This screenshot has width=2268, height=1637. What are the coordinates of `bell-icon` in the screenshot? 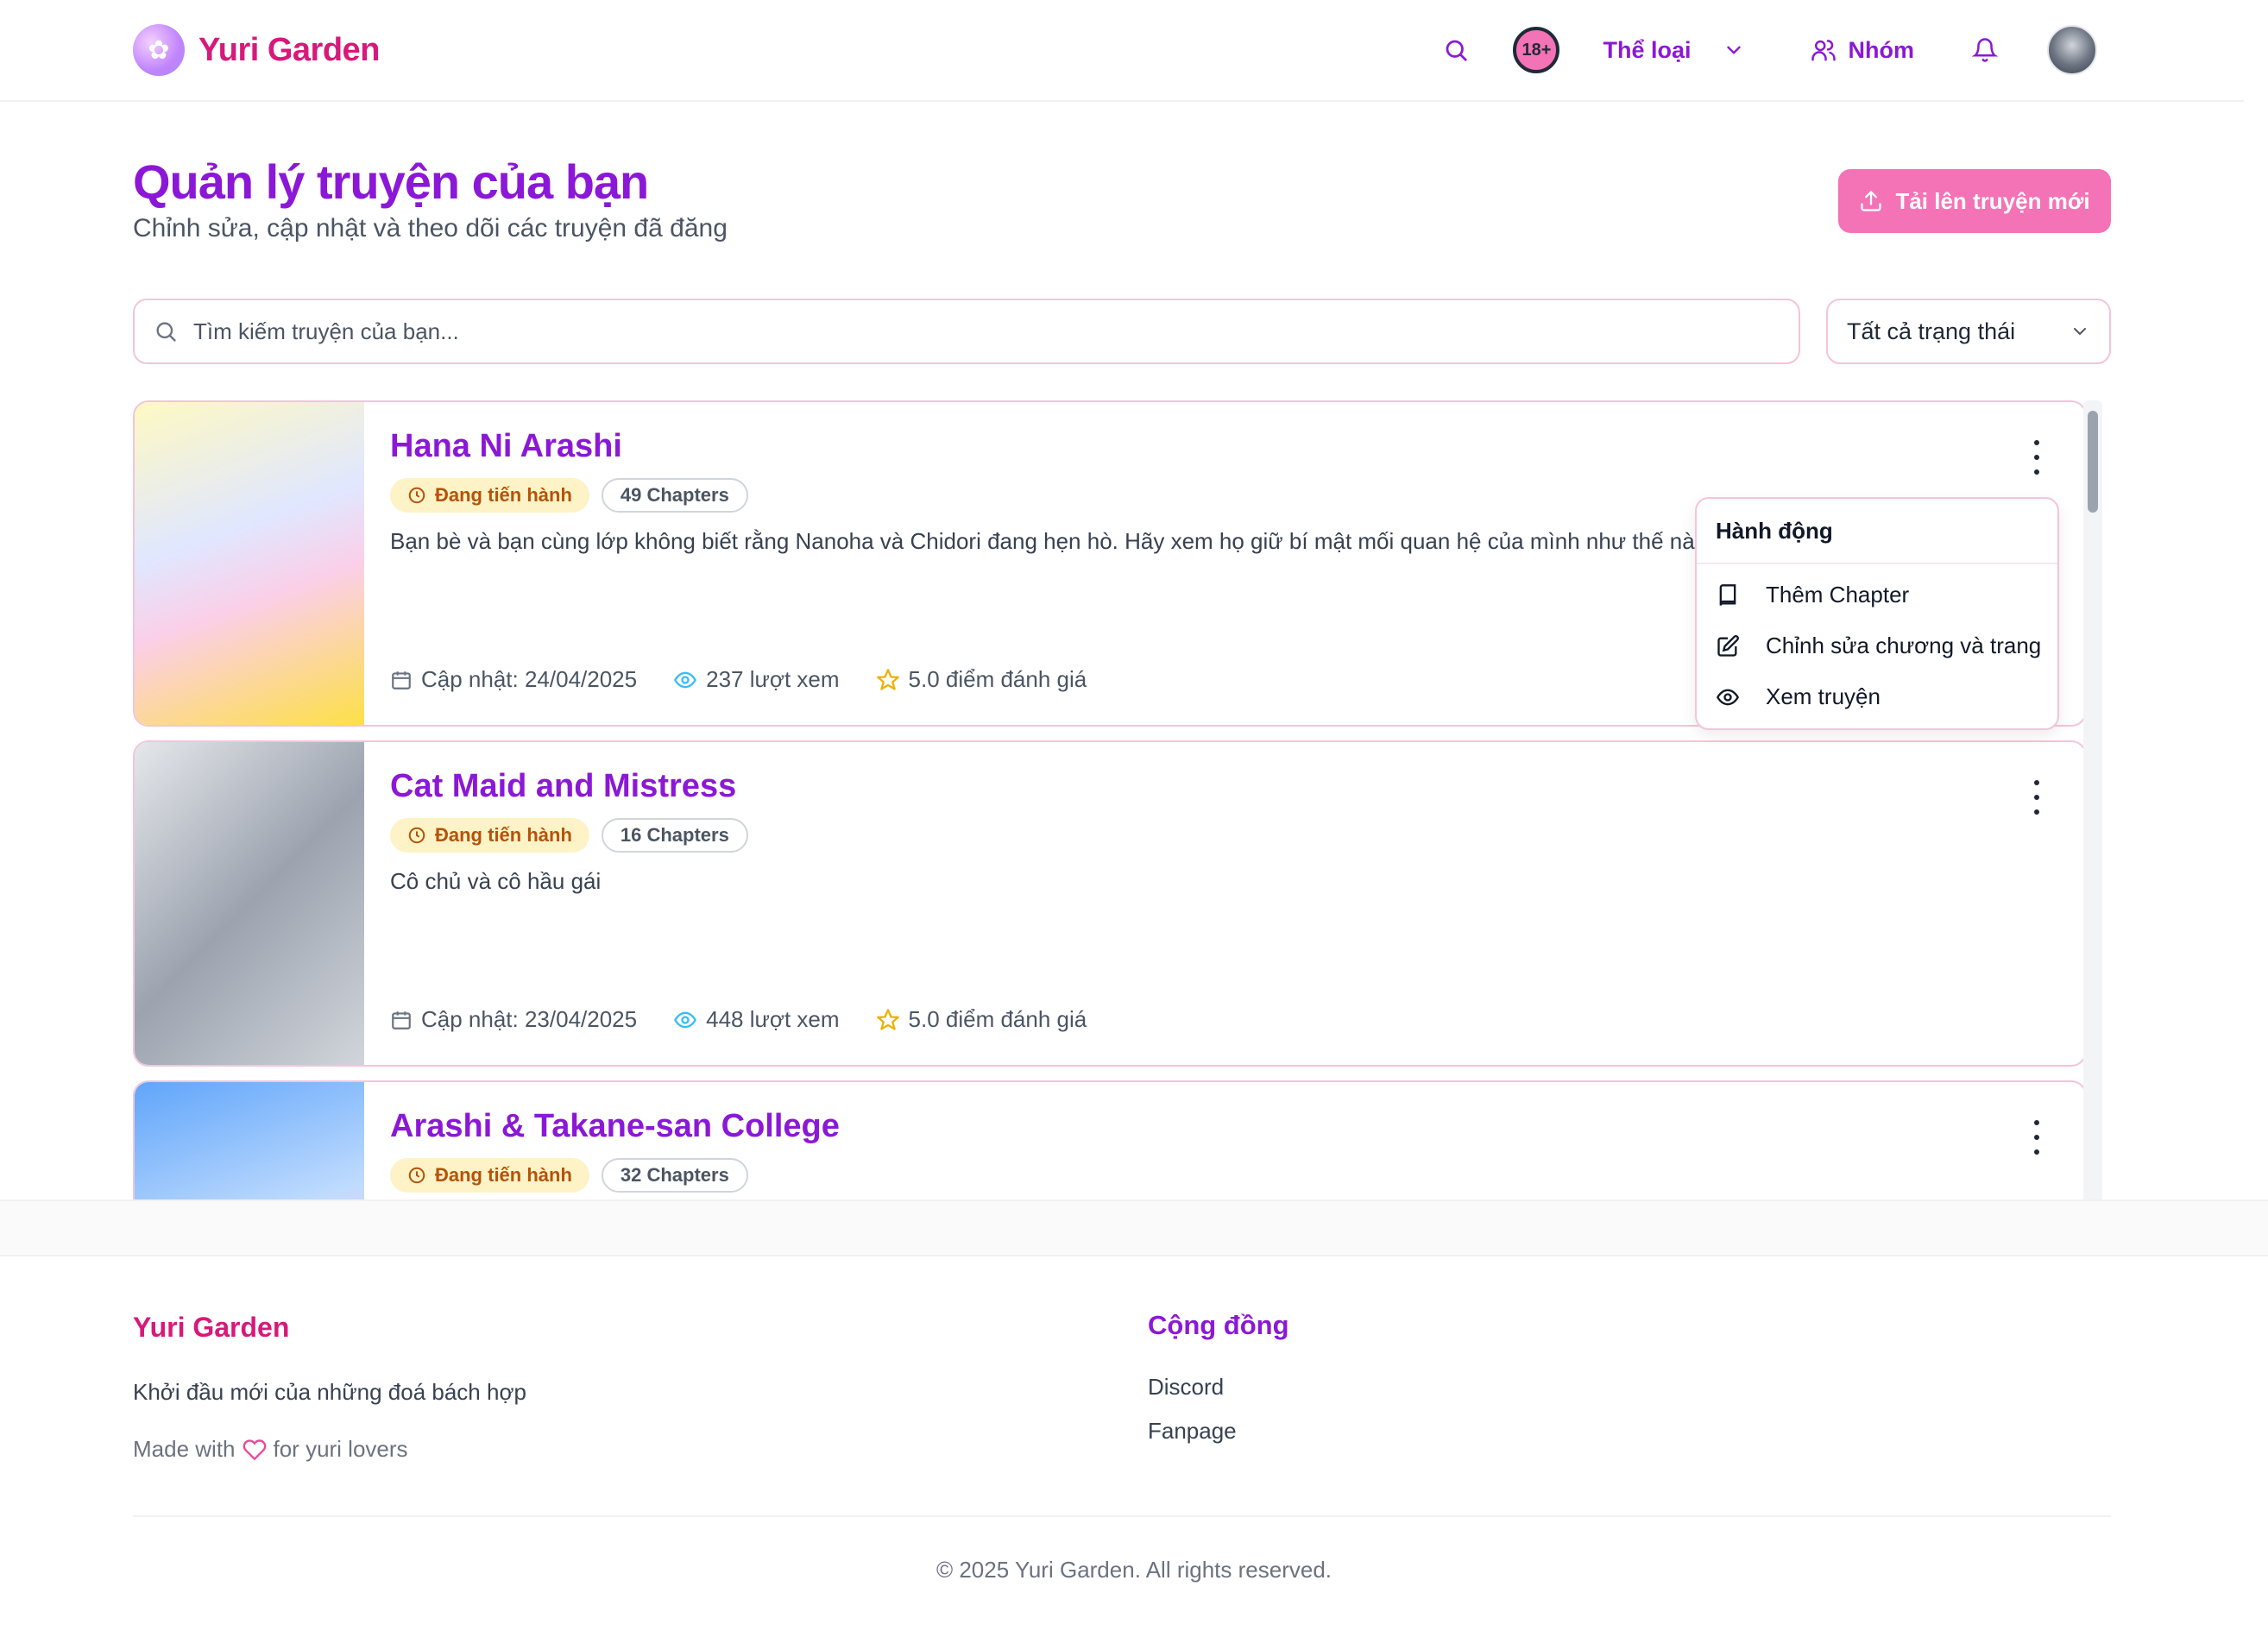 It's located at (1985, 50).